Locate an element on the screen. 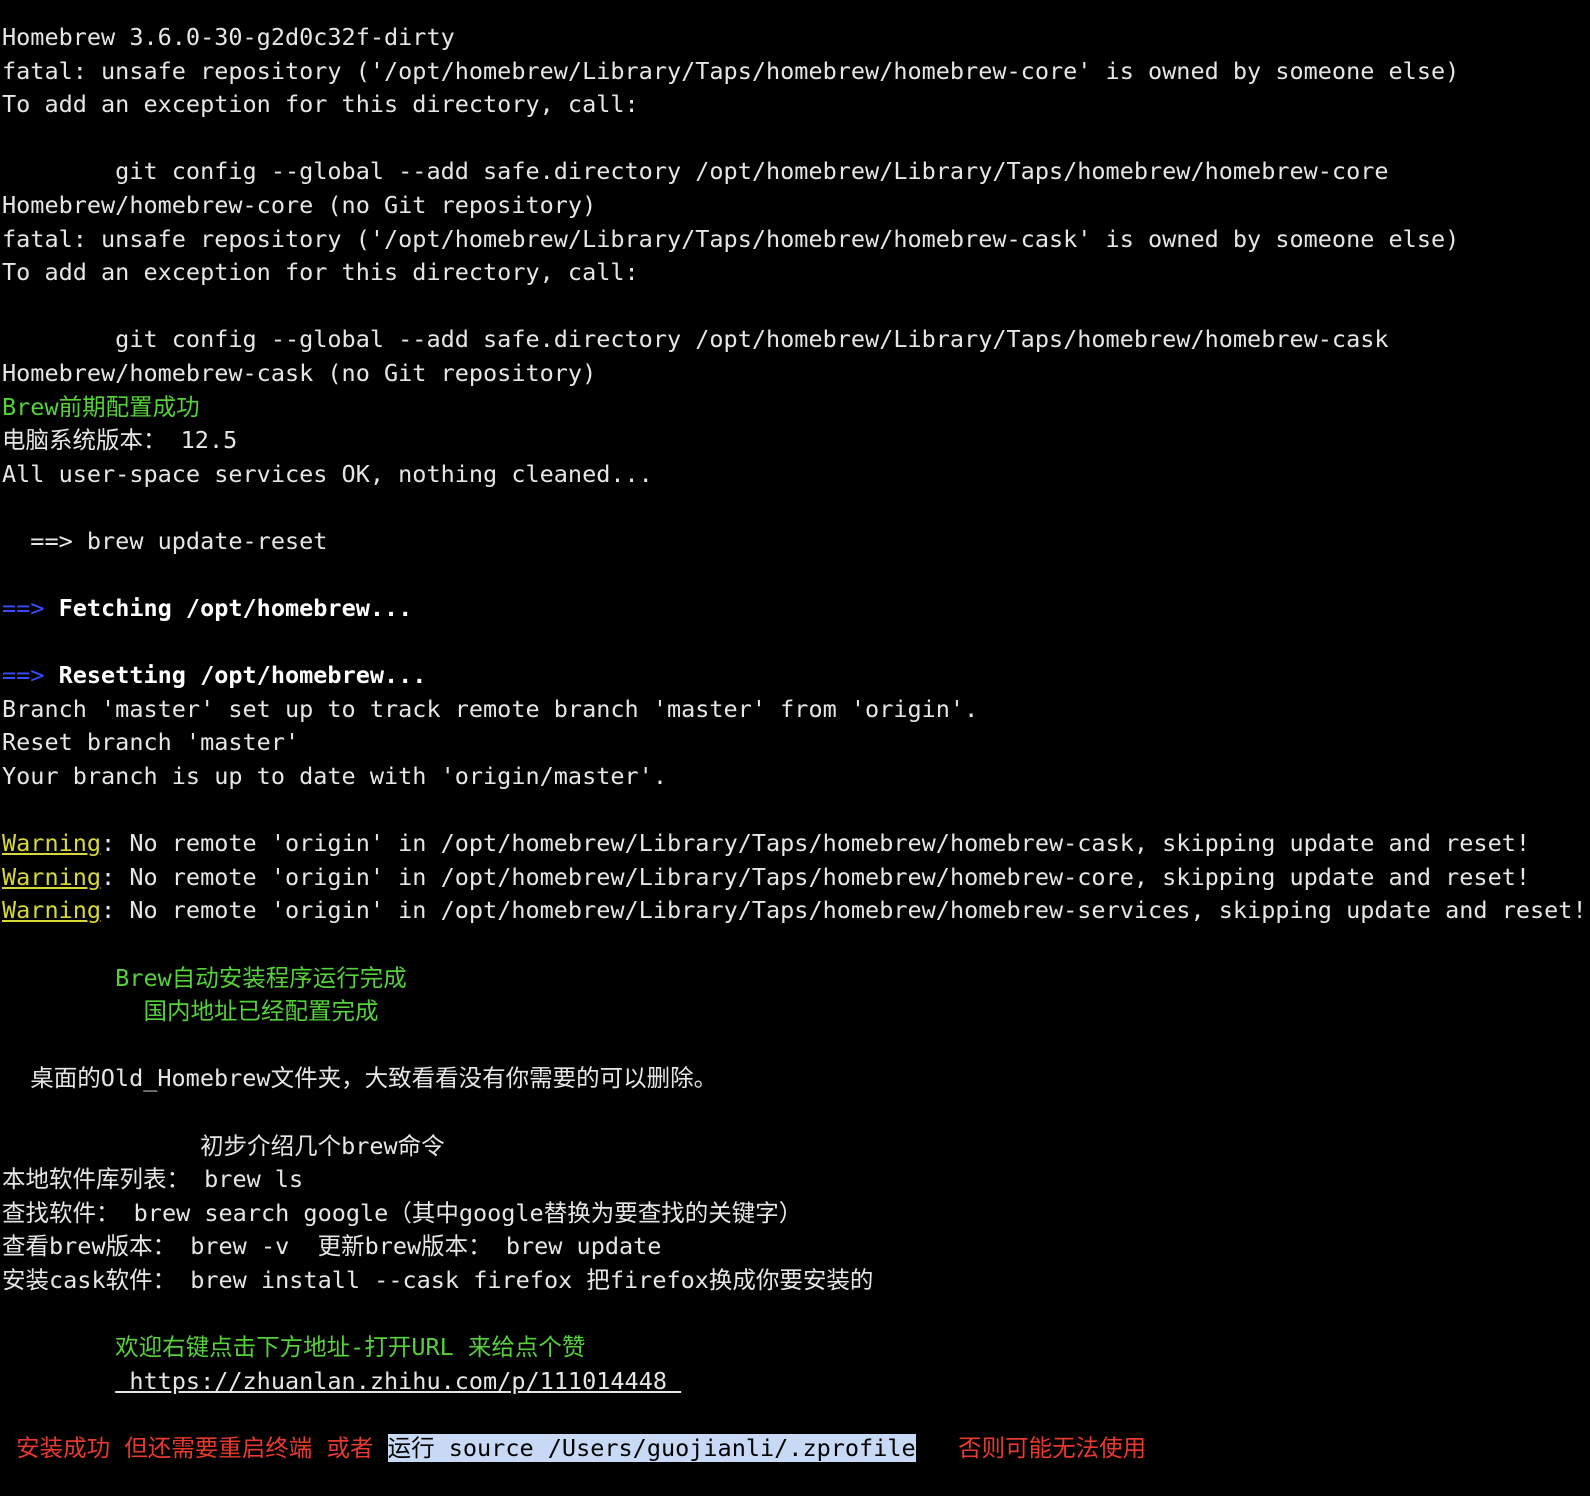  mirror-configured-message: 国内地址已经配置完成 is located at coordinates (190, 1011).